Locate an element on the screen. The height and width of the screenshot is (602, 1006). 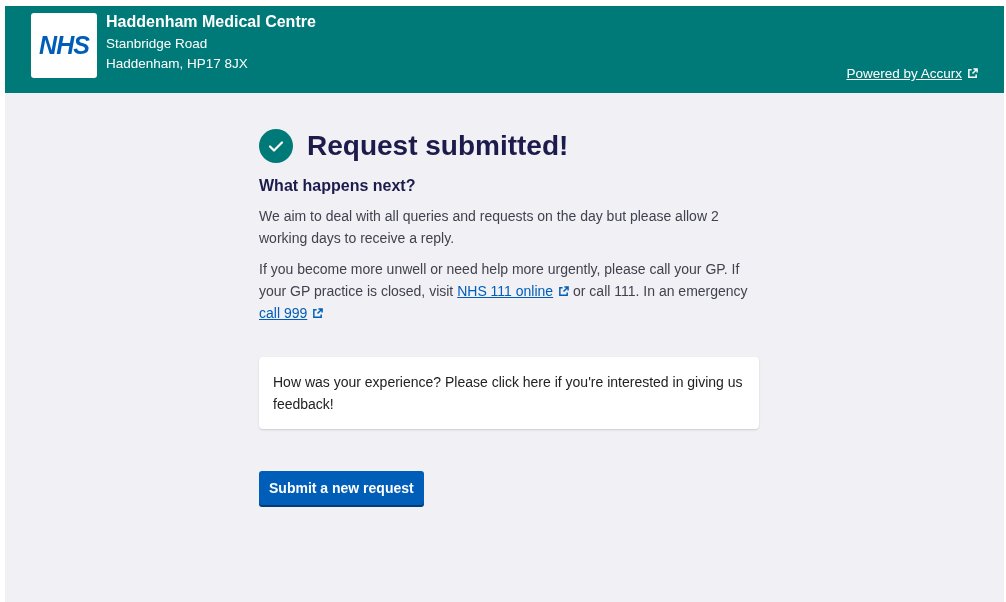
address-line: Haddenham, HP17 8JX is located at coordinates (177, 63).